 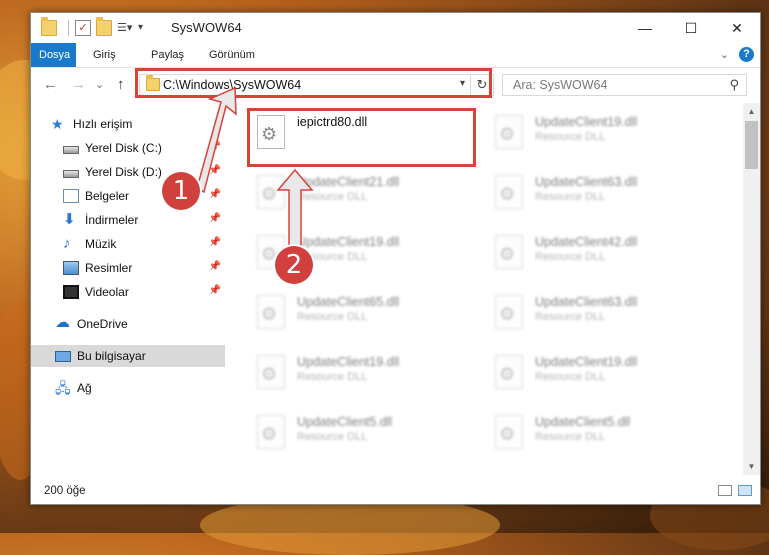 I want to click on step-2-badge: 2, so click(x=294, y=265).